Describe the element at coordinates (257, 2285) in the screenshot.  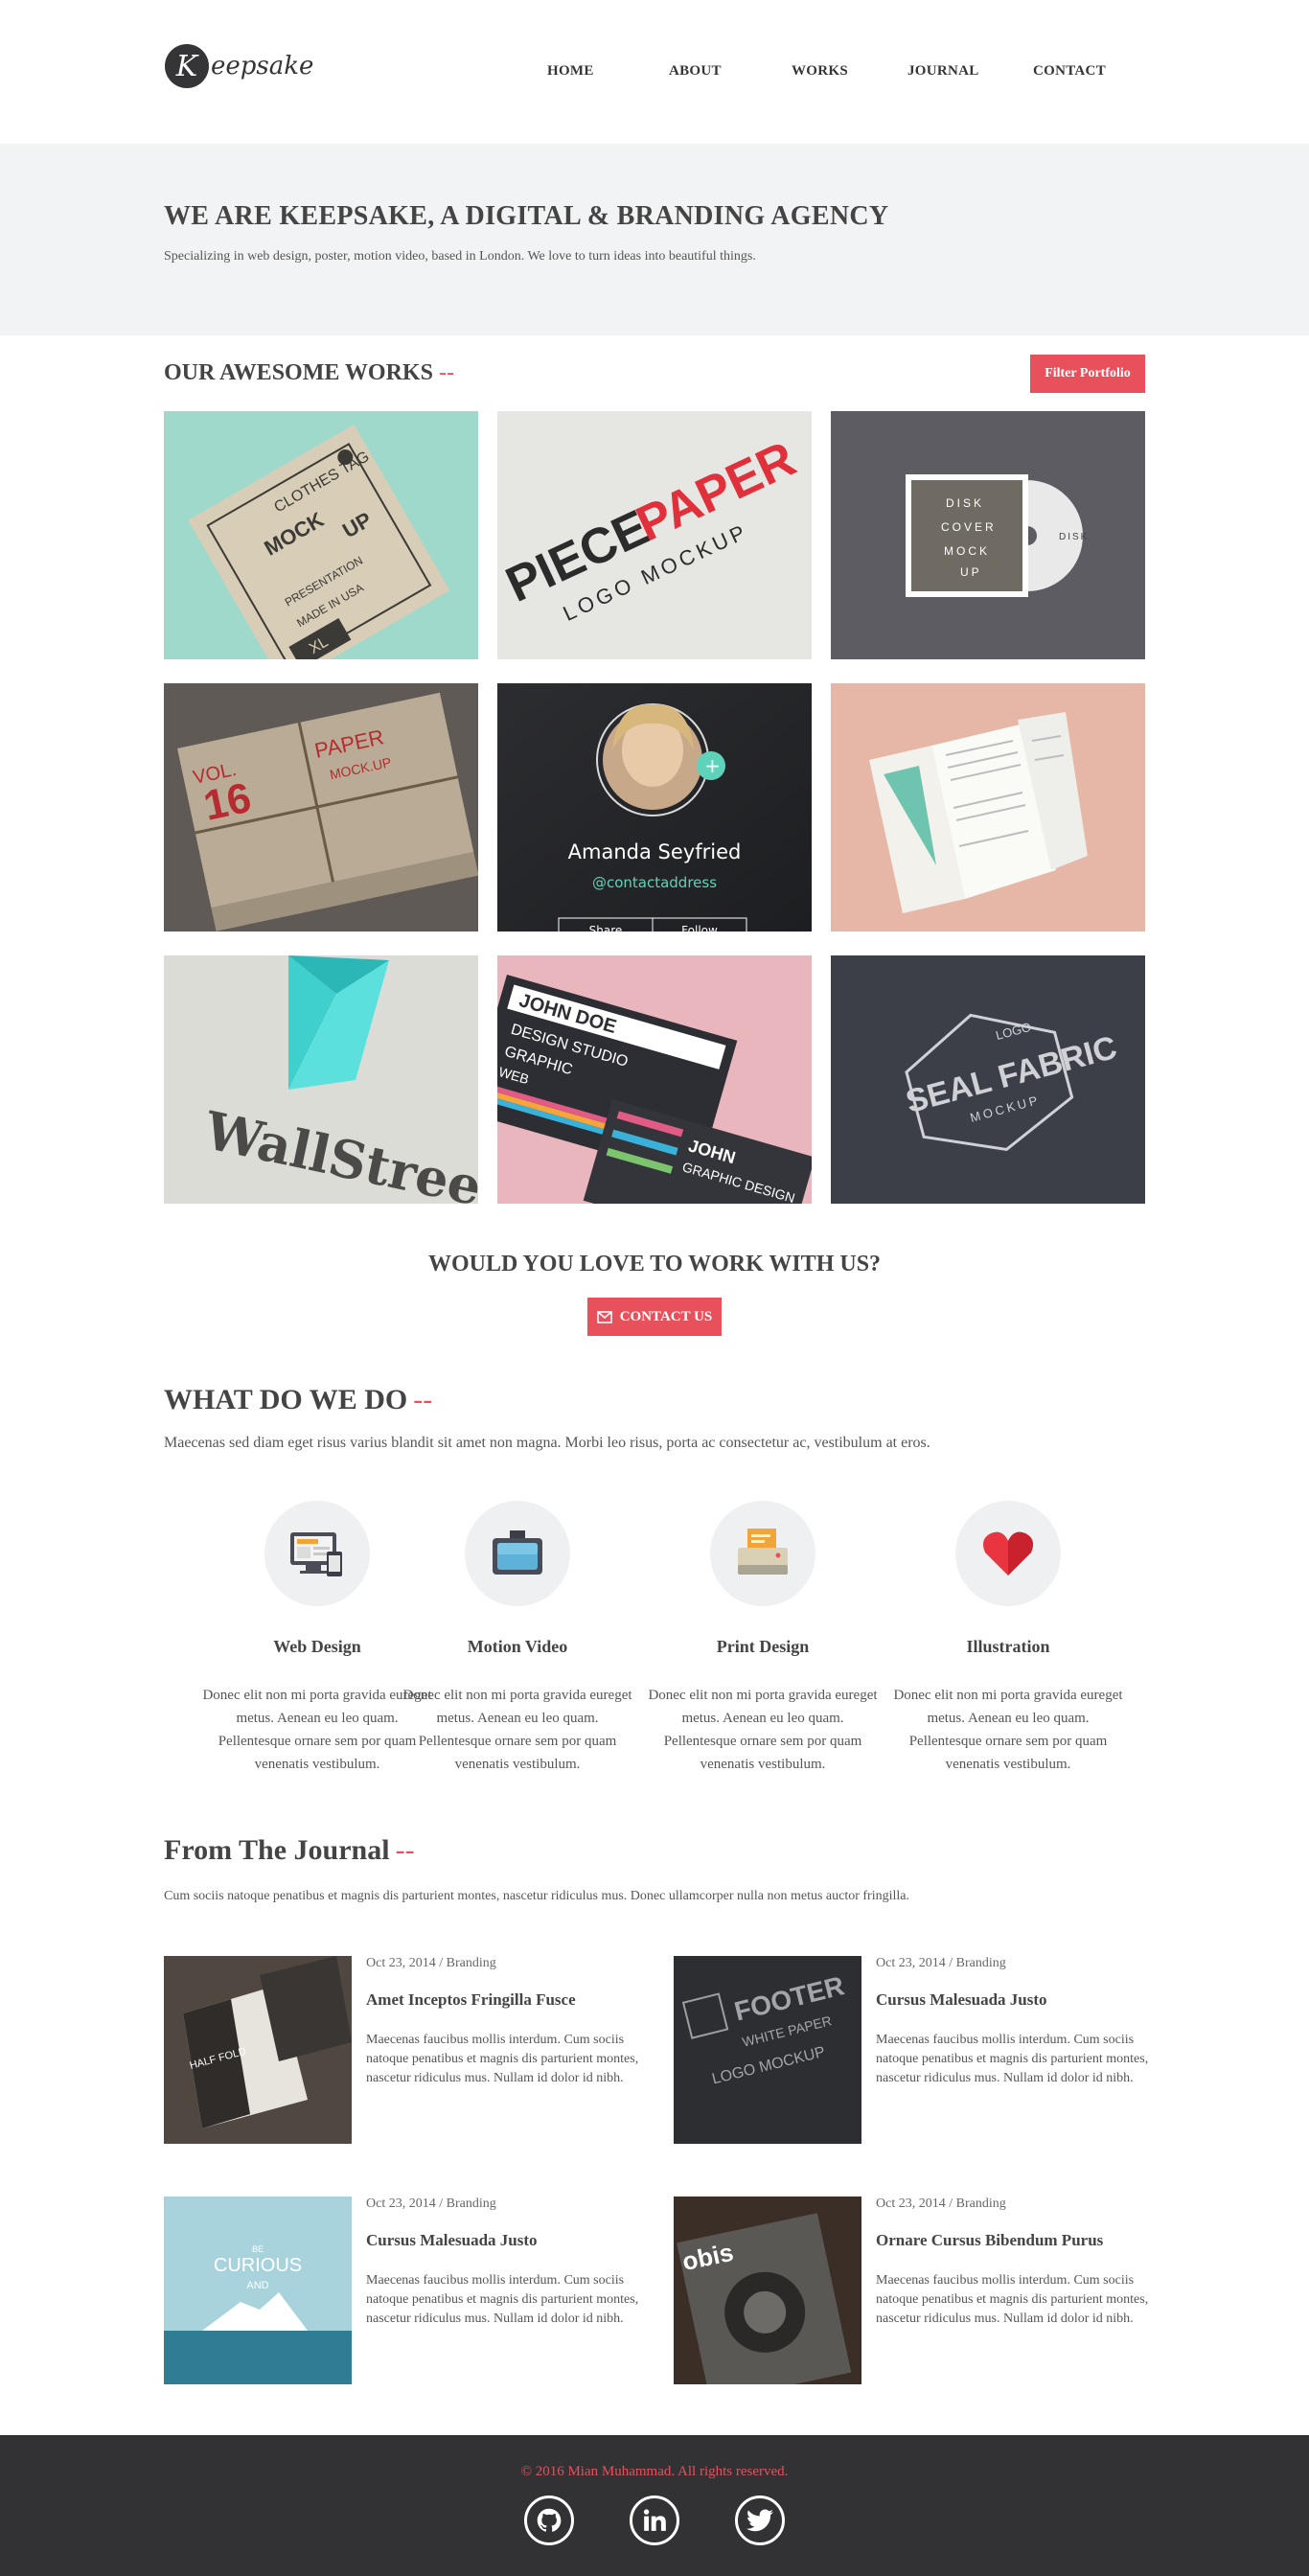
I see `post-image-text: AND` at that location.